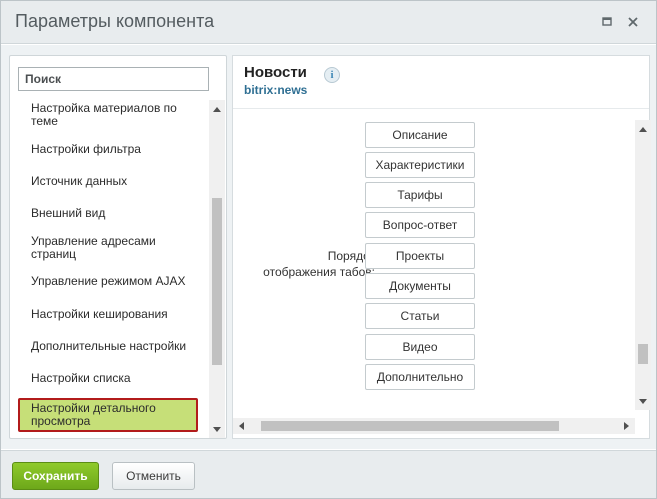  Describe the element at coordinates (420, 256) in the screenshot. I see `tab-order-item-projects: Проекты` at that location.